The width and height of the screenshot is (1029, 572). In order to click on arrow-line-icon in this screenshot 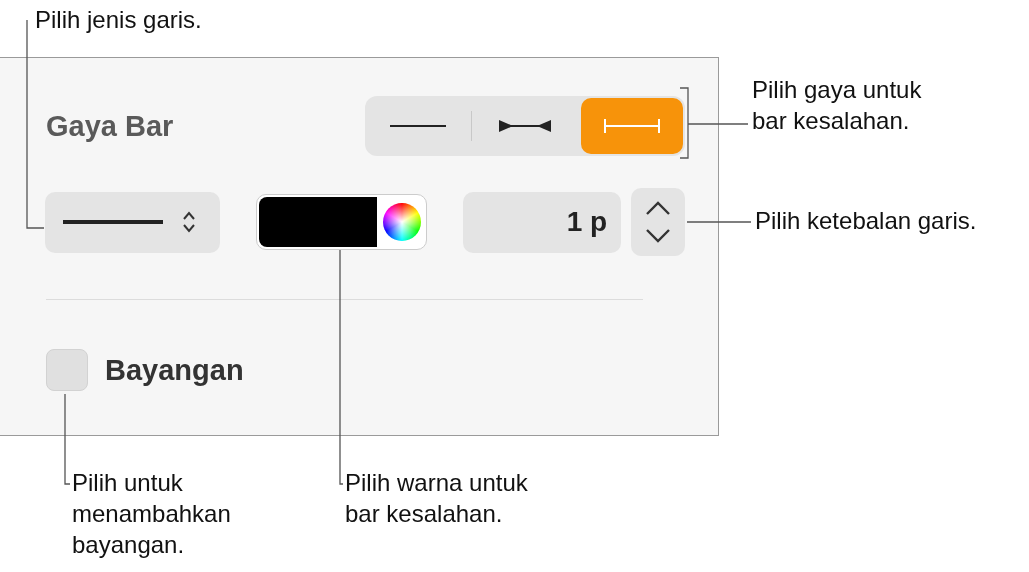, I will do `click(525, 126)`.